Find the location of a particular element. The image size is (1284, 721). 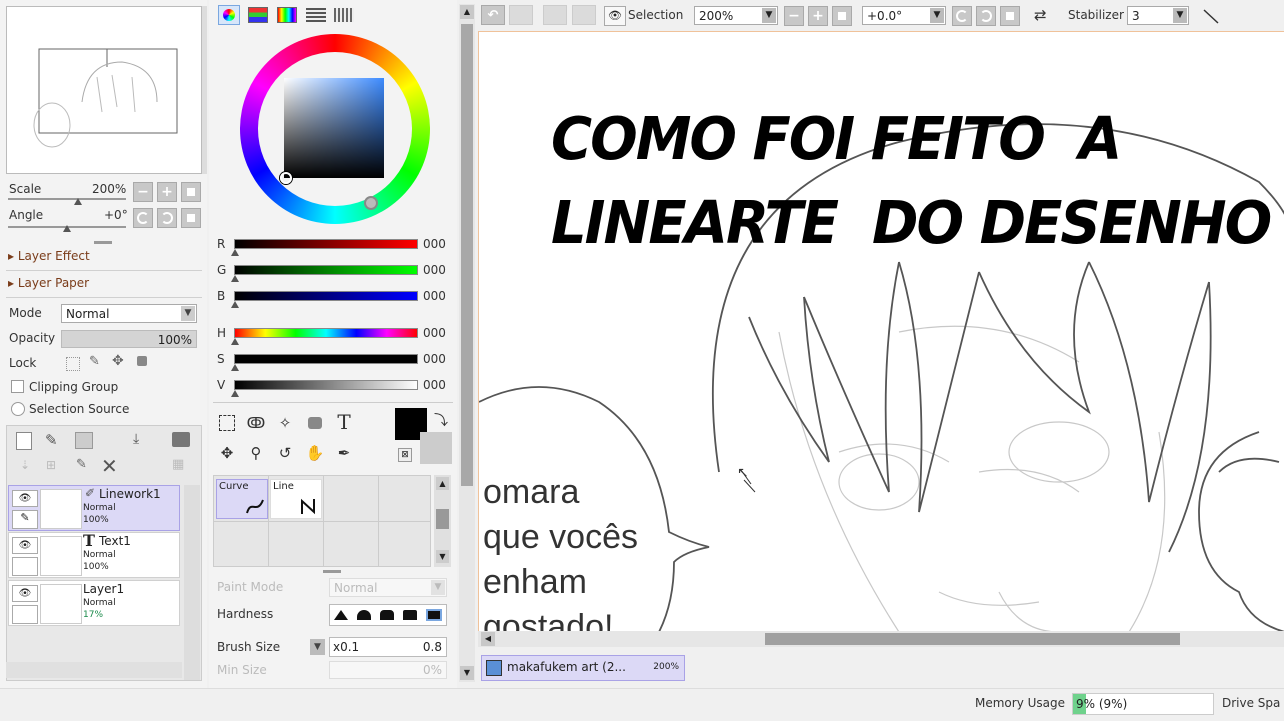

new-layer-folder-icon is located at coordinates (84, 440).